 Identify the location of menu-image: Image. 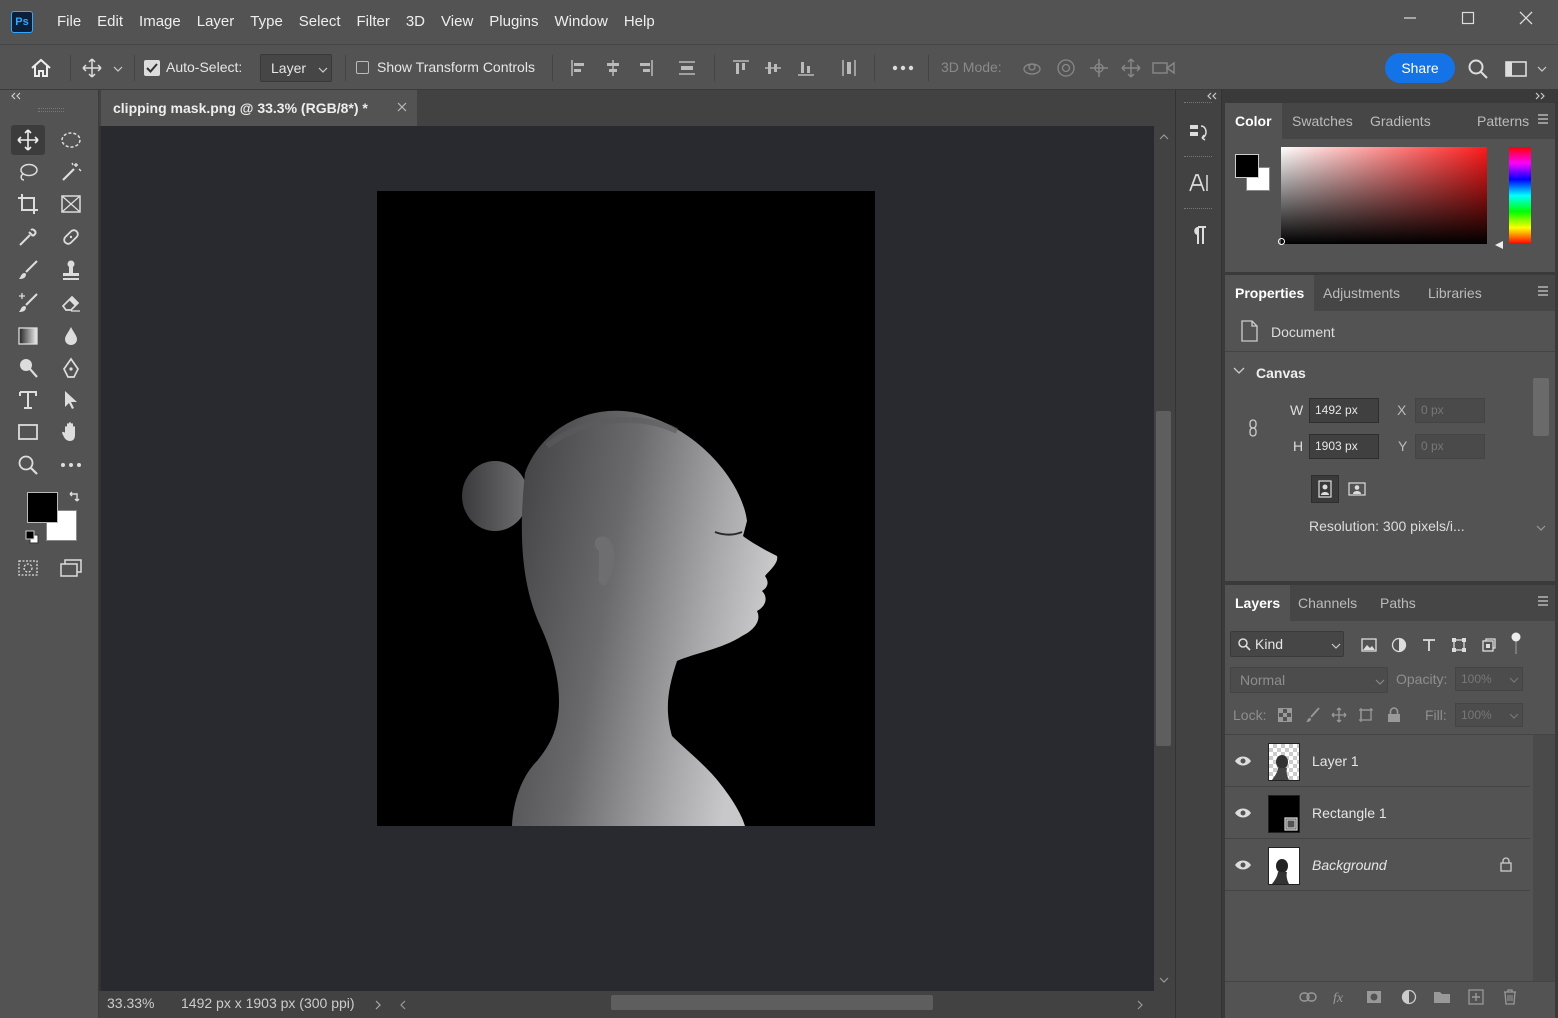
(160, 22).